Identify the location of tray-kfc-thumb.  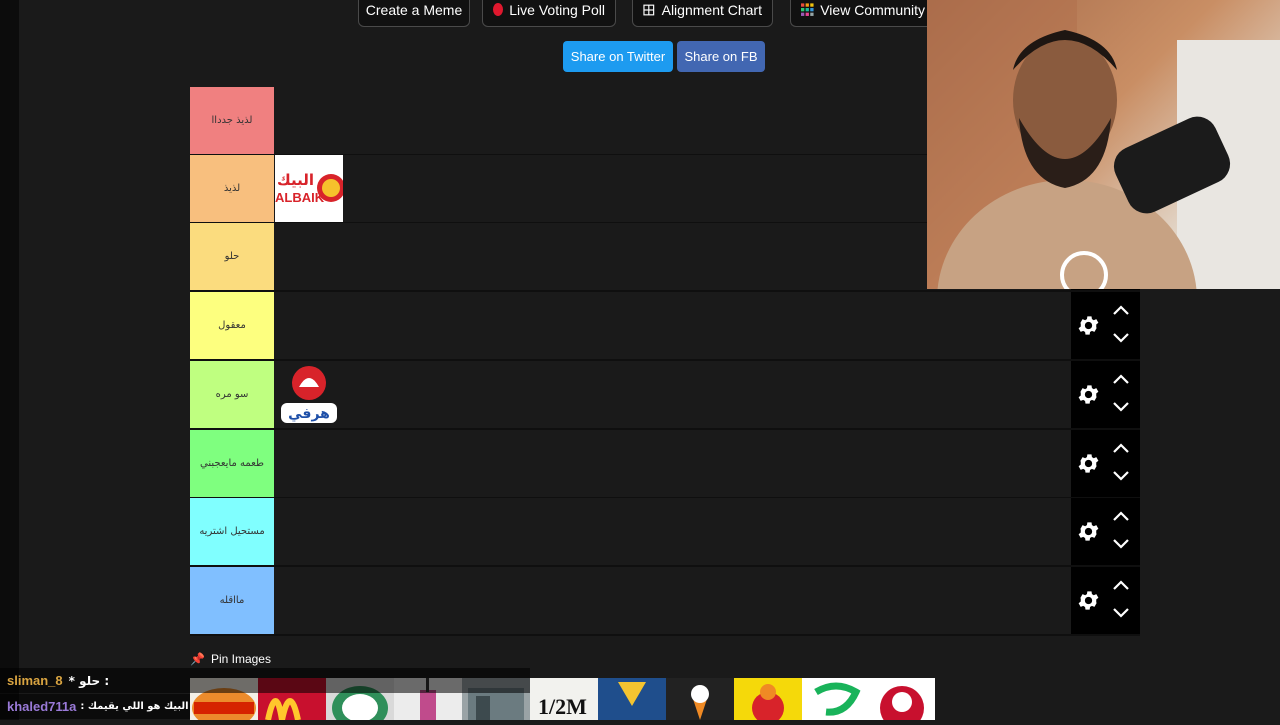
(902, 701).